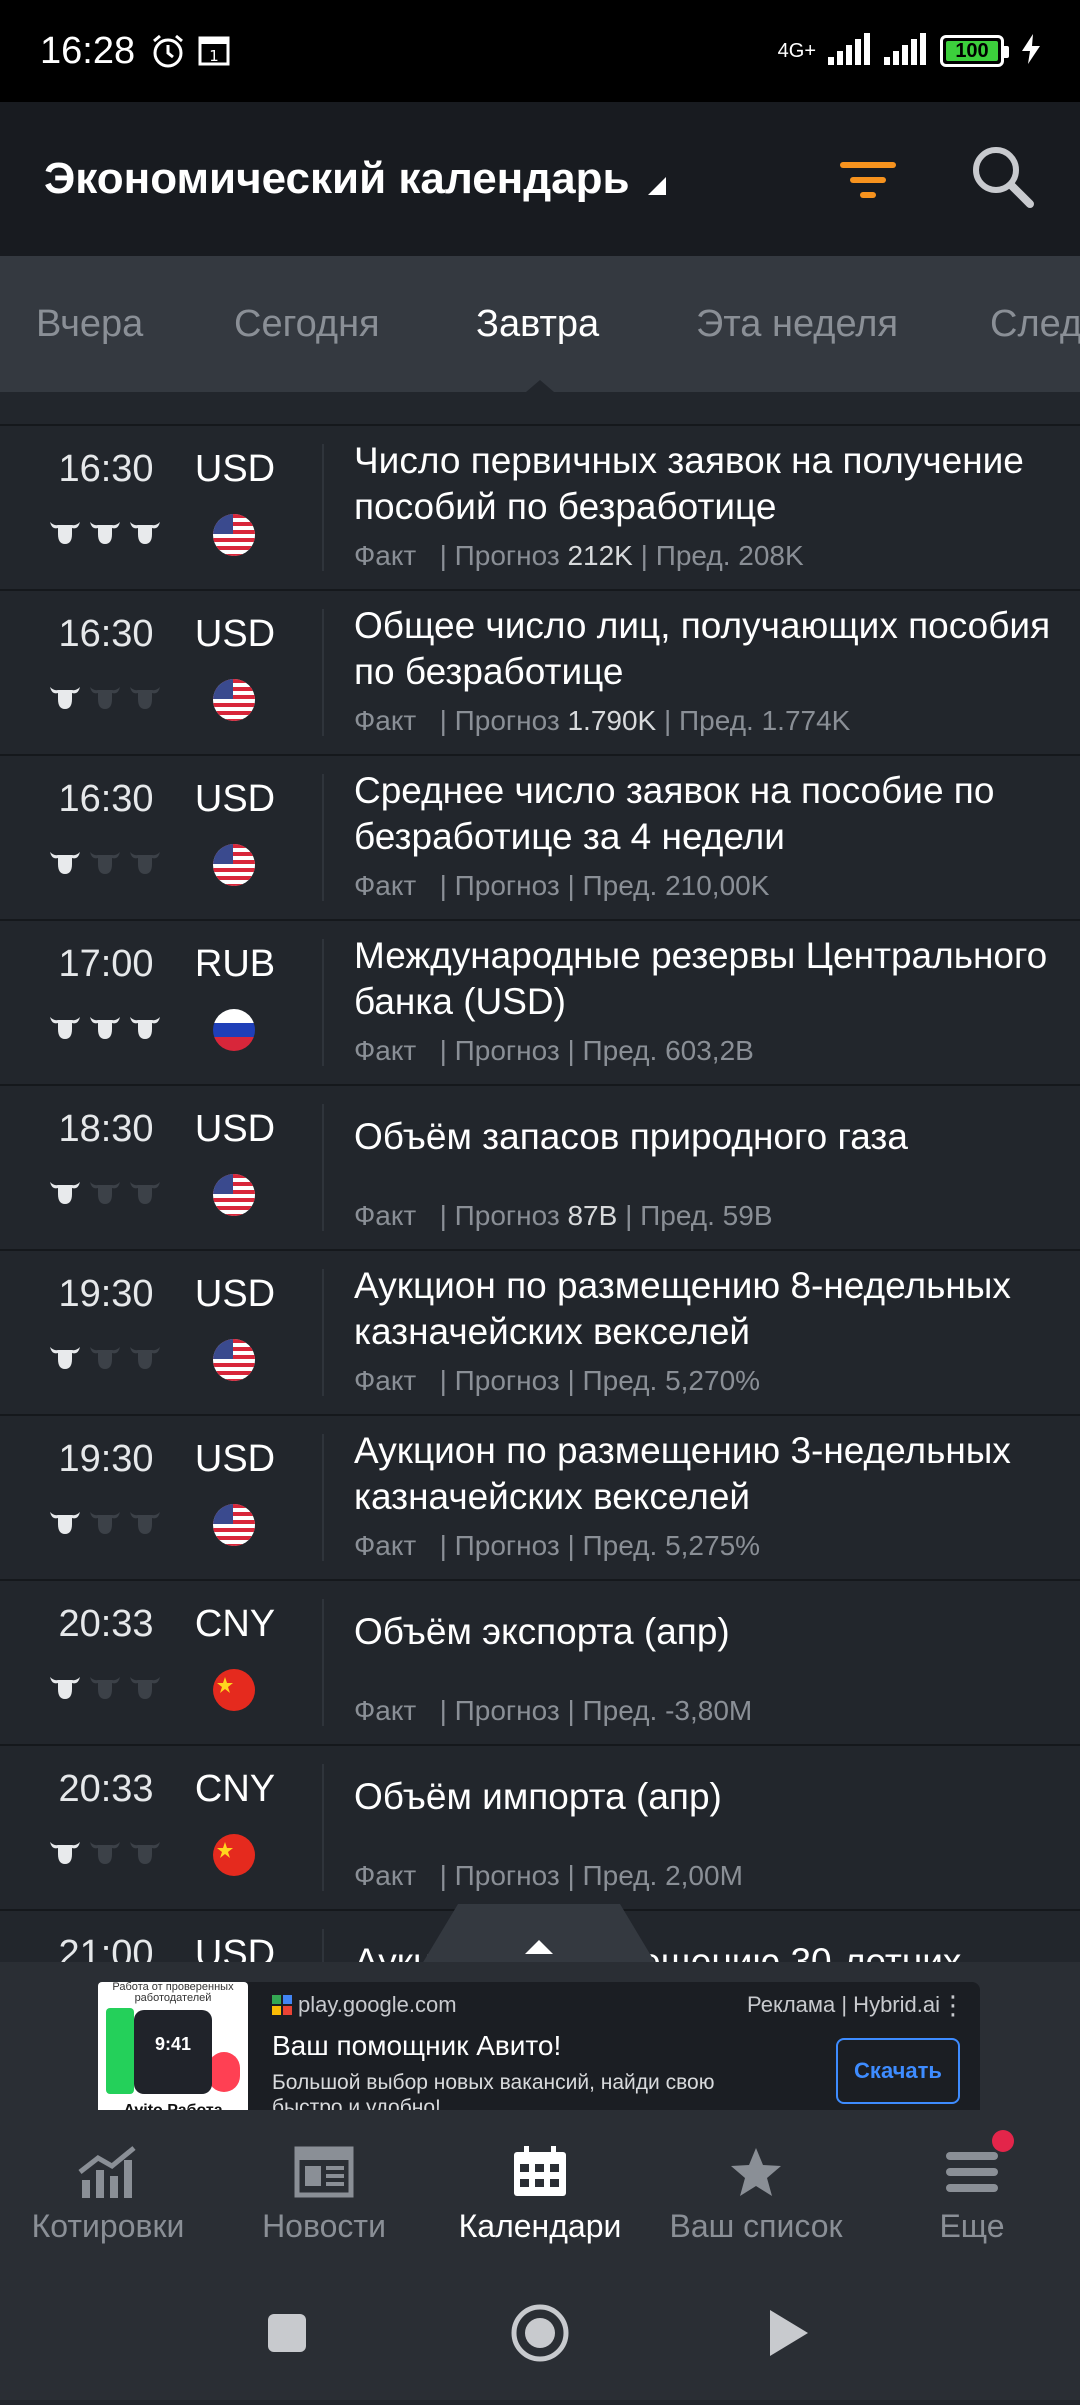  What do you see at coordinates (173, 1993) in the screenshot?
I see `ad-image-caption: Работа от проверенных работодателей` at bounding box center [173, 1993].